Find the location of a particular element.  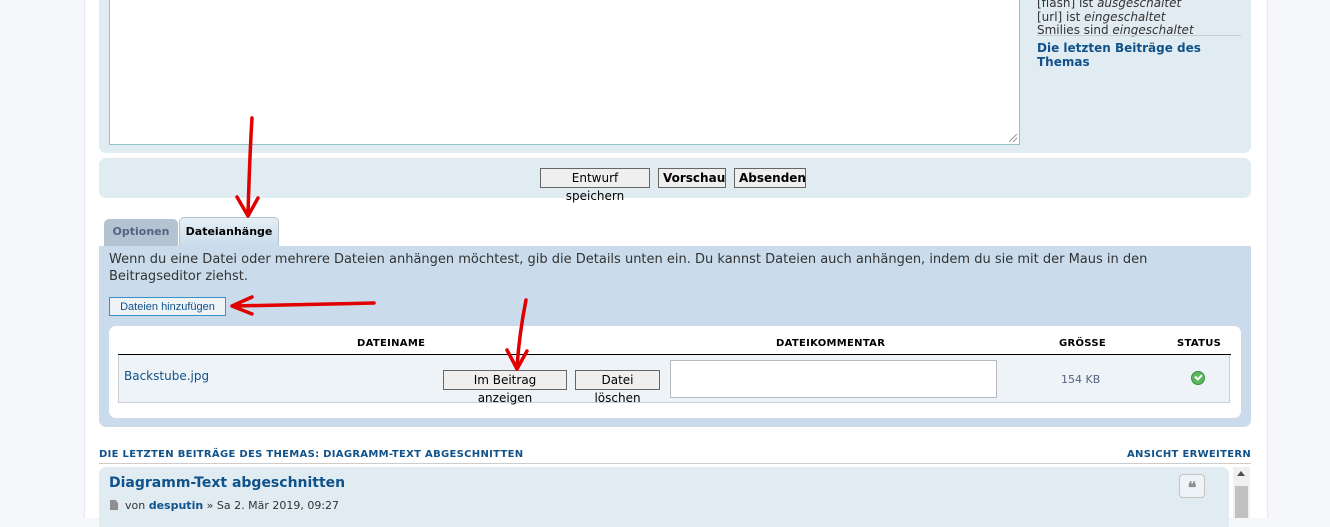

sidebar-divider is located at coordinates (1139, 35).